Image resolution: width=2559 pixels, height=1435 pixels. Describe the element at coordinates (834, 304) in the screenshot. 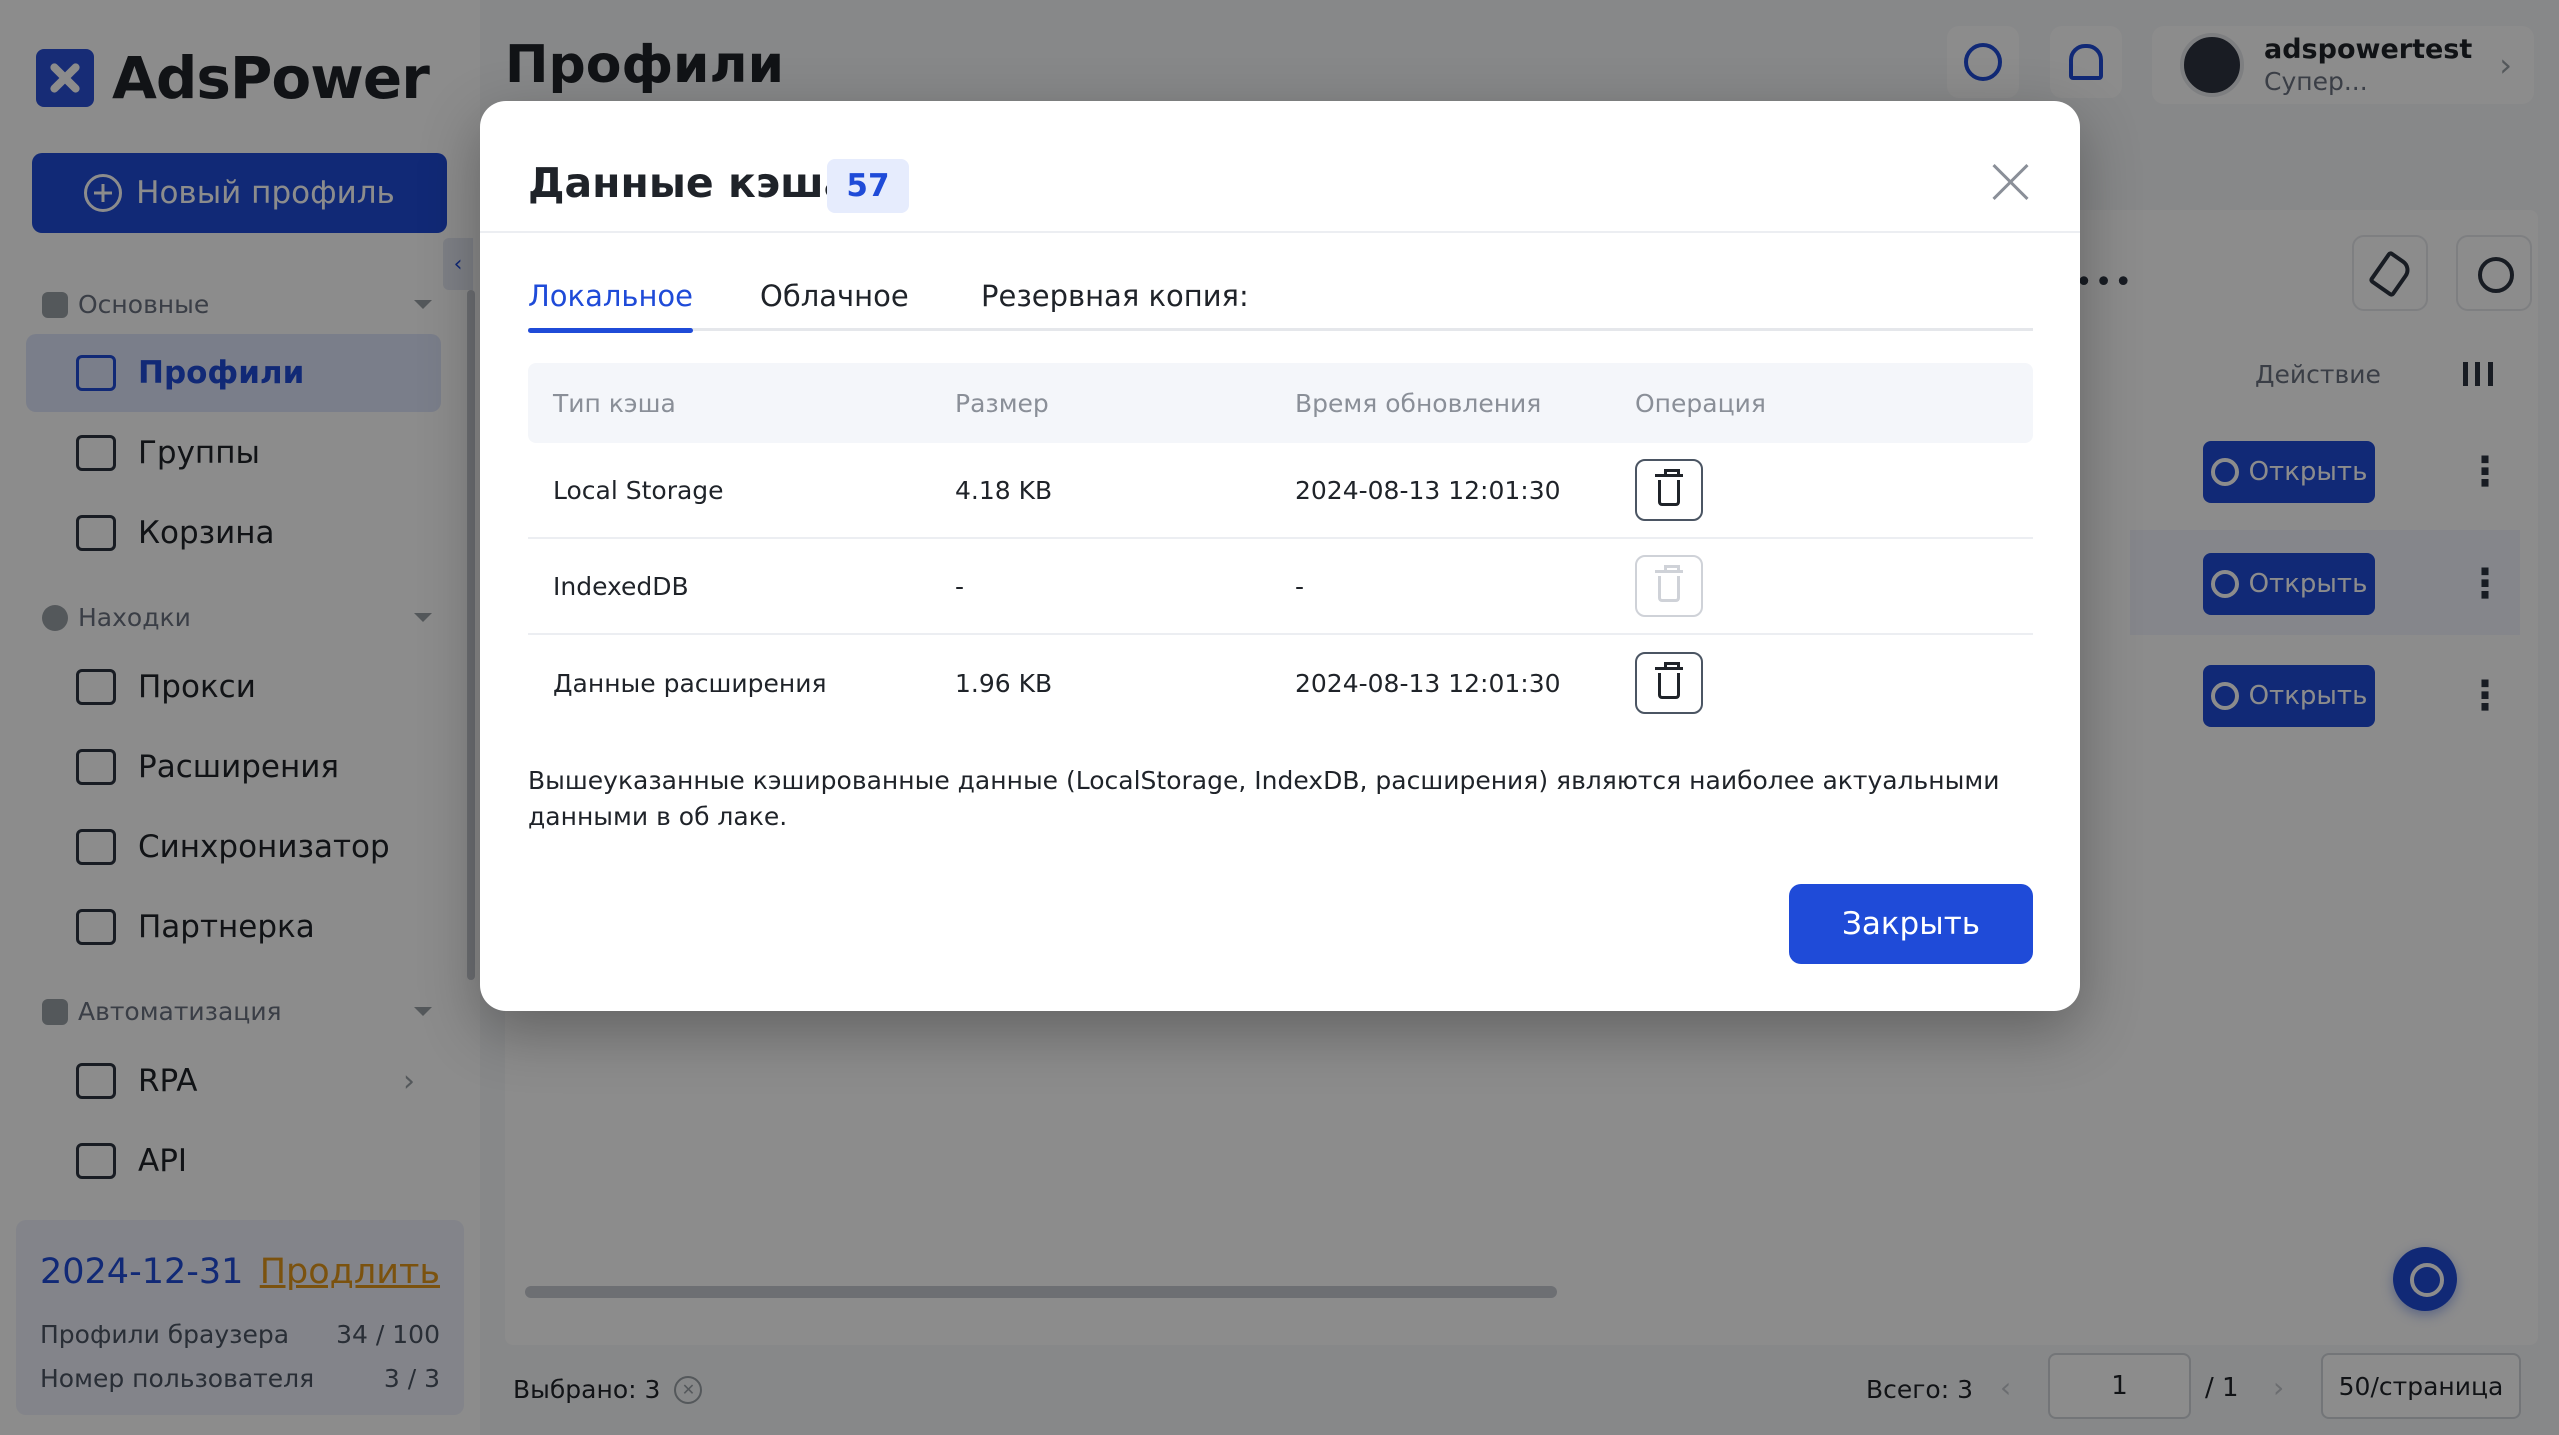

I see `tab-cloud: Облачное` at that location.